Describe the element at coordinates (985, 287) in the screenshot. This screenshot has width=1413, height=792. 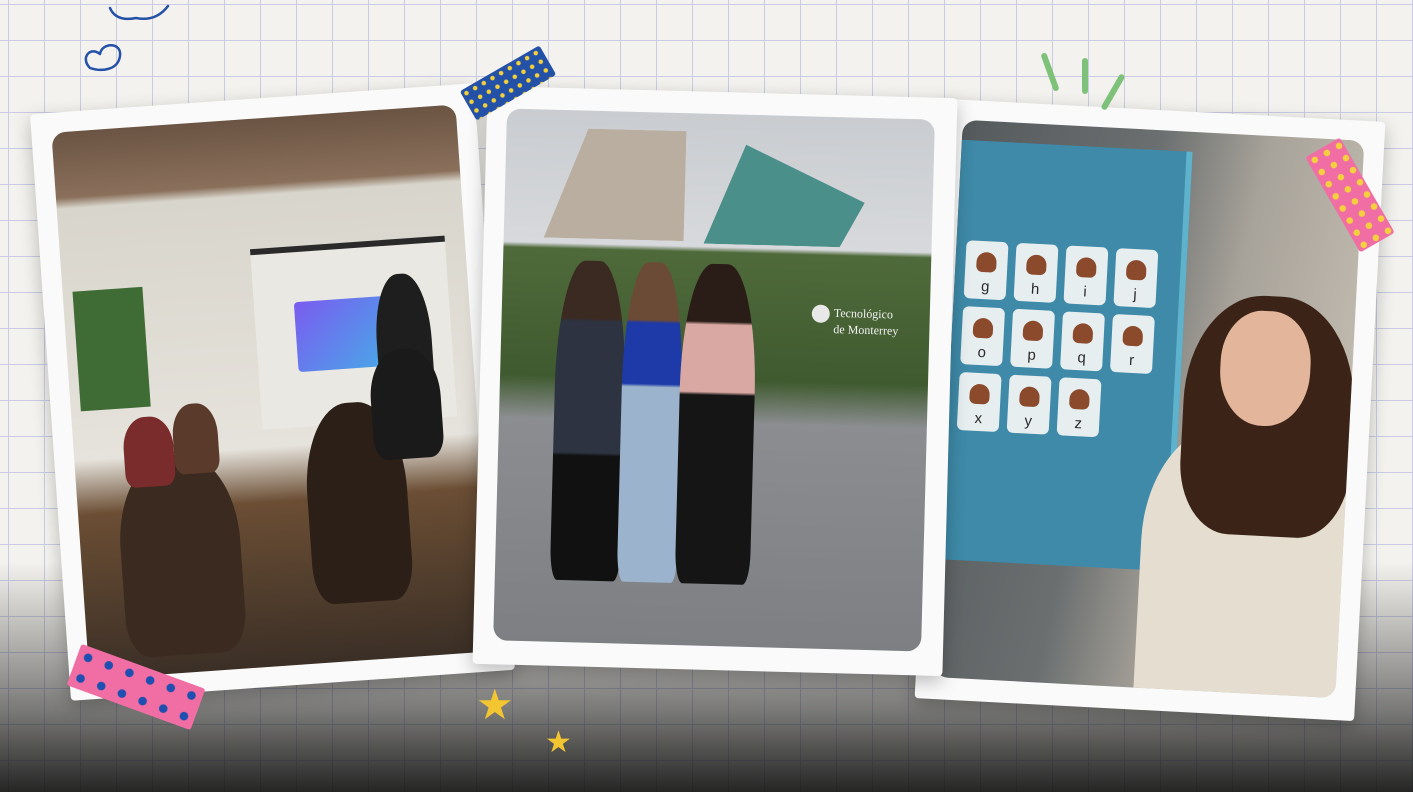
I see `sign-key-letter: g` at that location.